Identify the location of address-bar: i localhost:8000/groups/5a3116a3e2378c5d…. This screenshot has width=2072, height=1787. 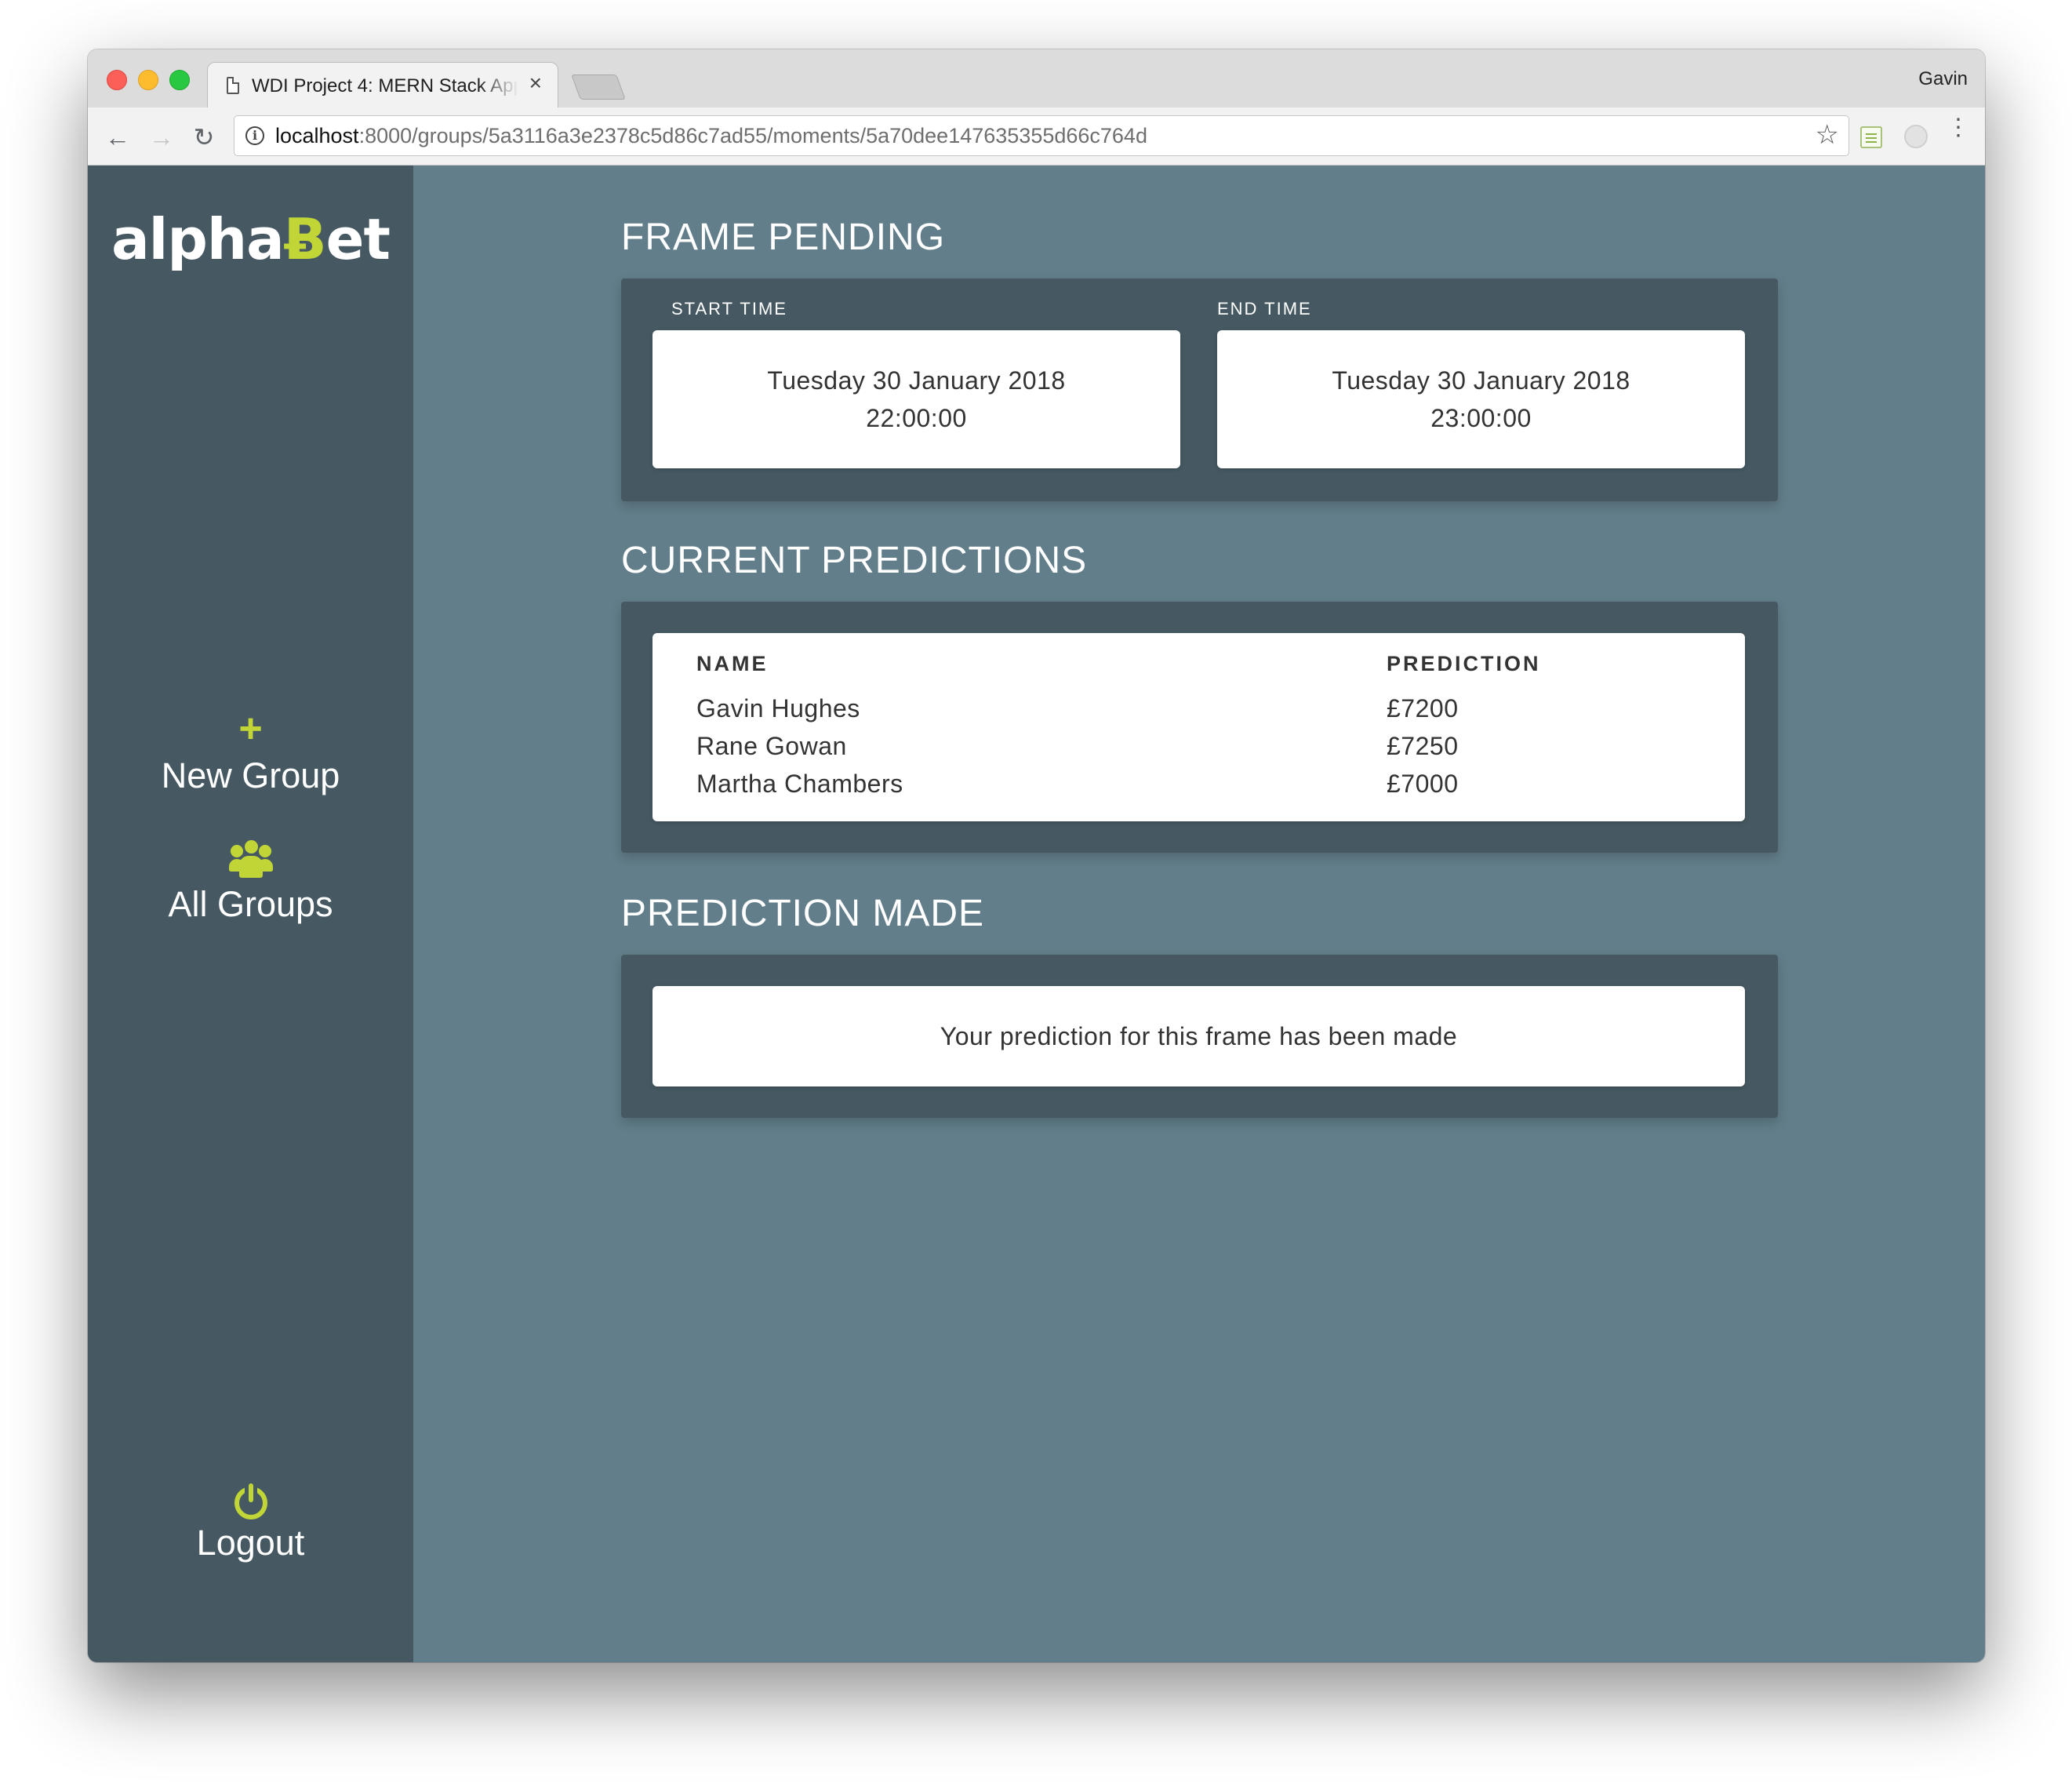
(1041, 135).